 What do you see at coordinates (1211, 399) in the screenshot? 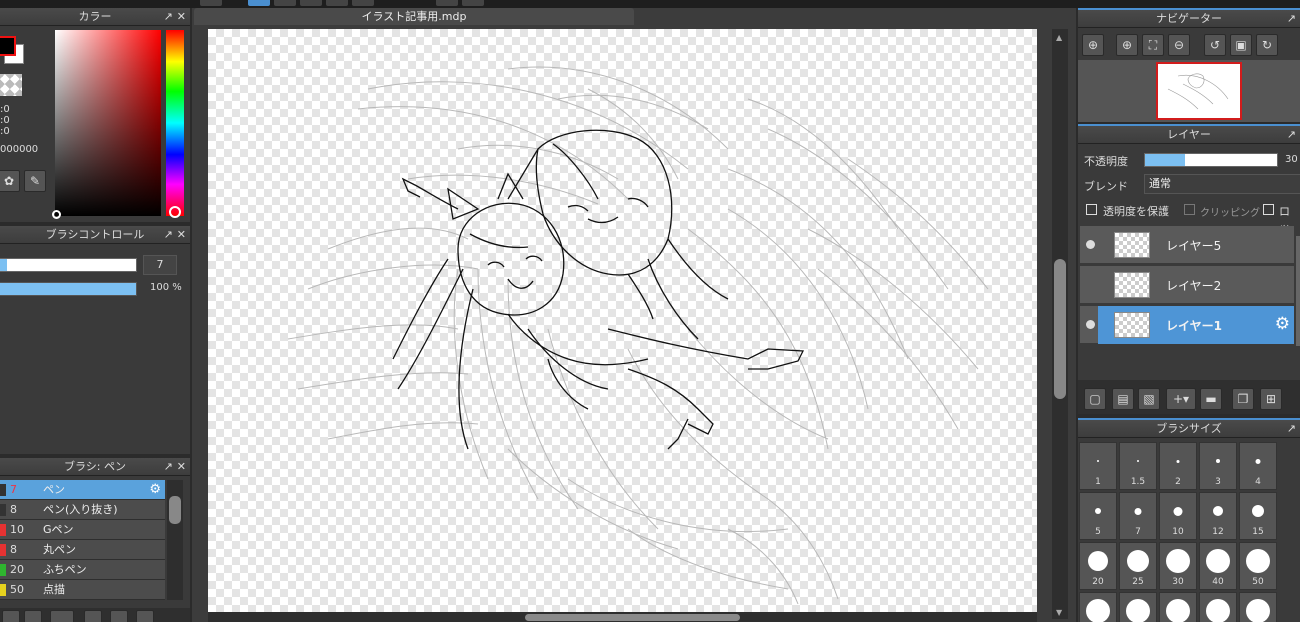
I see `folder-icon: ▬` at bounding box center [1211, 399].